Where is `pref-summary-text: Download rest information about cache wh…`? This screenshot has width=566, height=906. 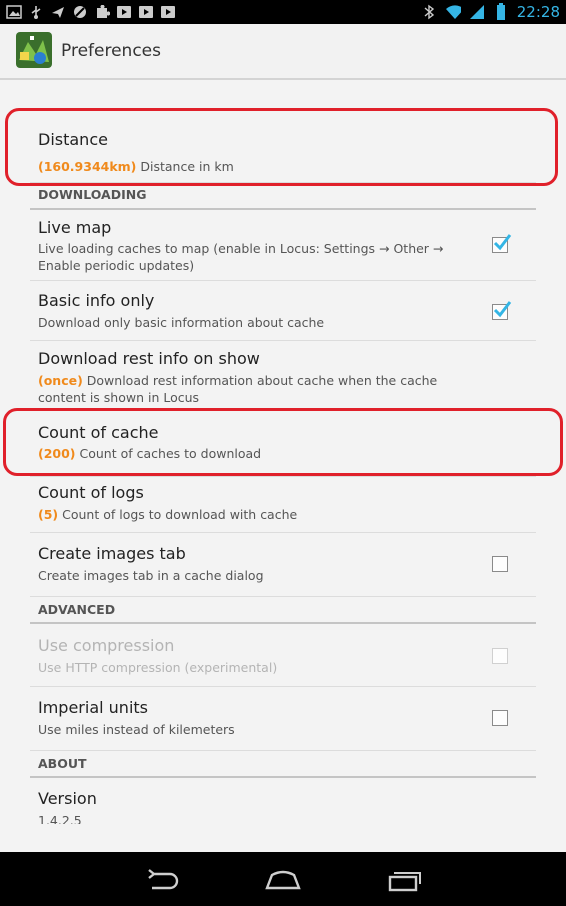 pref-summary-text: Download rest information about cache wh… is located at coordinates (238, 389).